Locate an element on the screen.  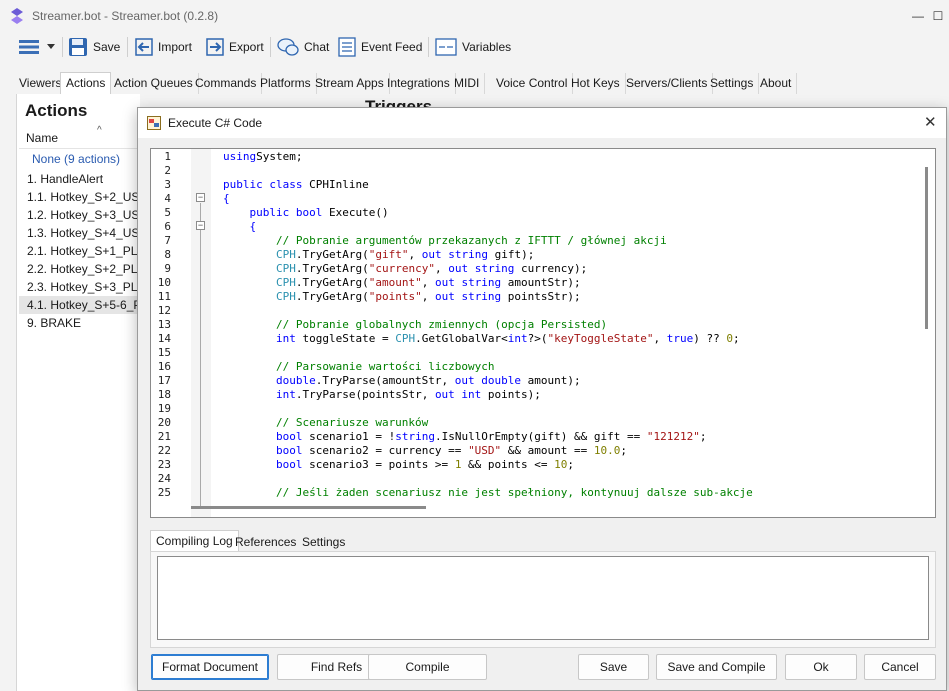
action-item: 9. BRAKE is located at coordinates (80, 323).